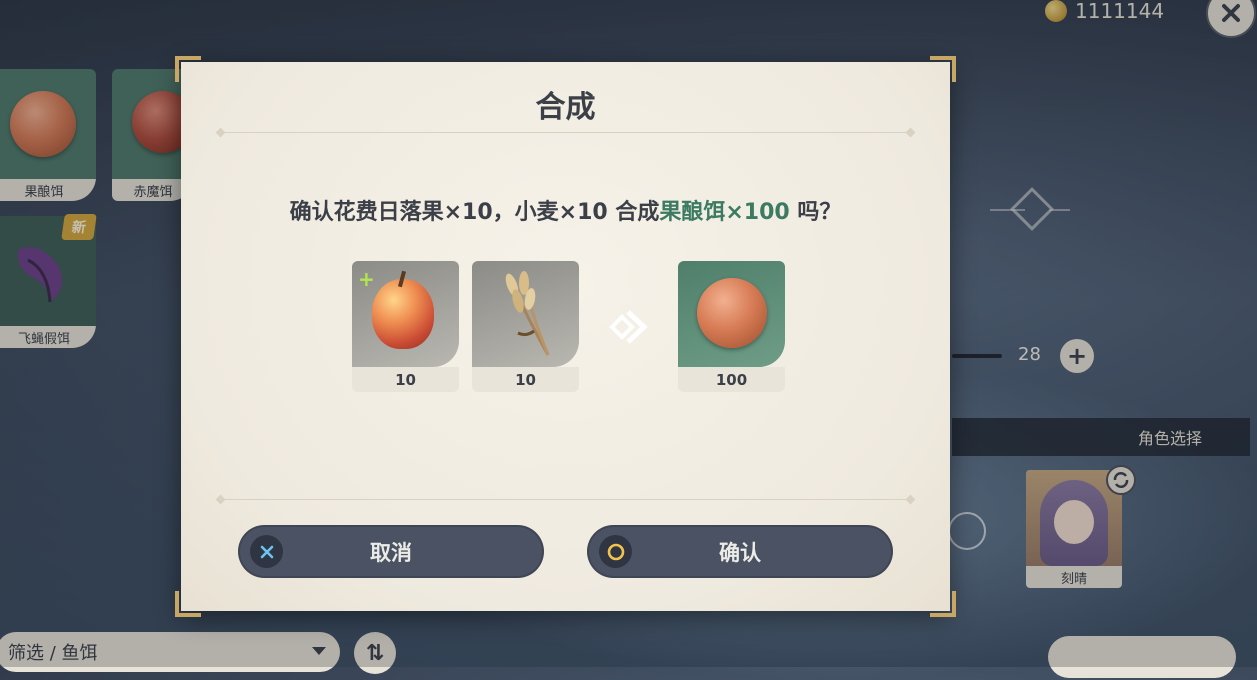  I want to click on confirm-prompt: 确认花费日落果×10，小麦×10 合成果酿饵×100 吗？, so click(565, 210).